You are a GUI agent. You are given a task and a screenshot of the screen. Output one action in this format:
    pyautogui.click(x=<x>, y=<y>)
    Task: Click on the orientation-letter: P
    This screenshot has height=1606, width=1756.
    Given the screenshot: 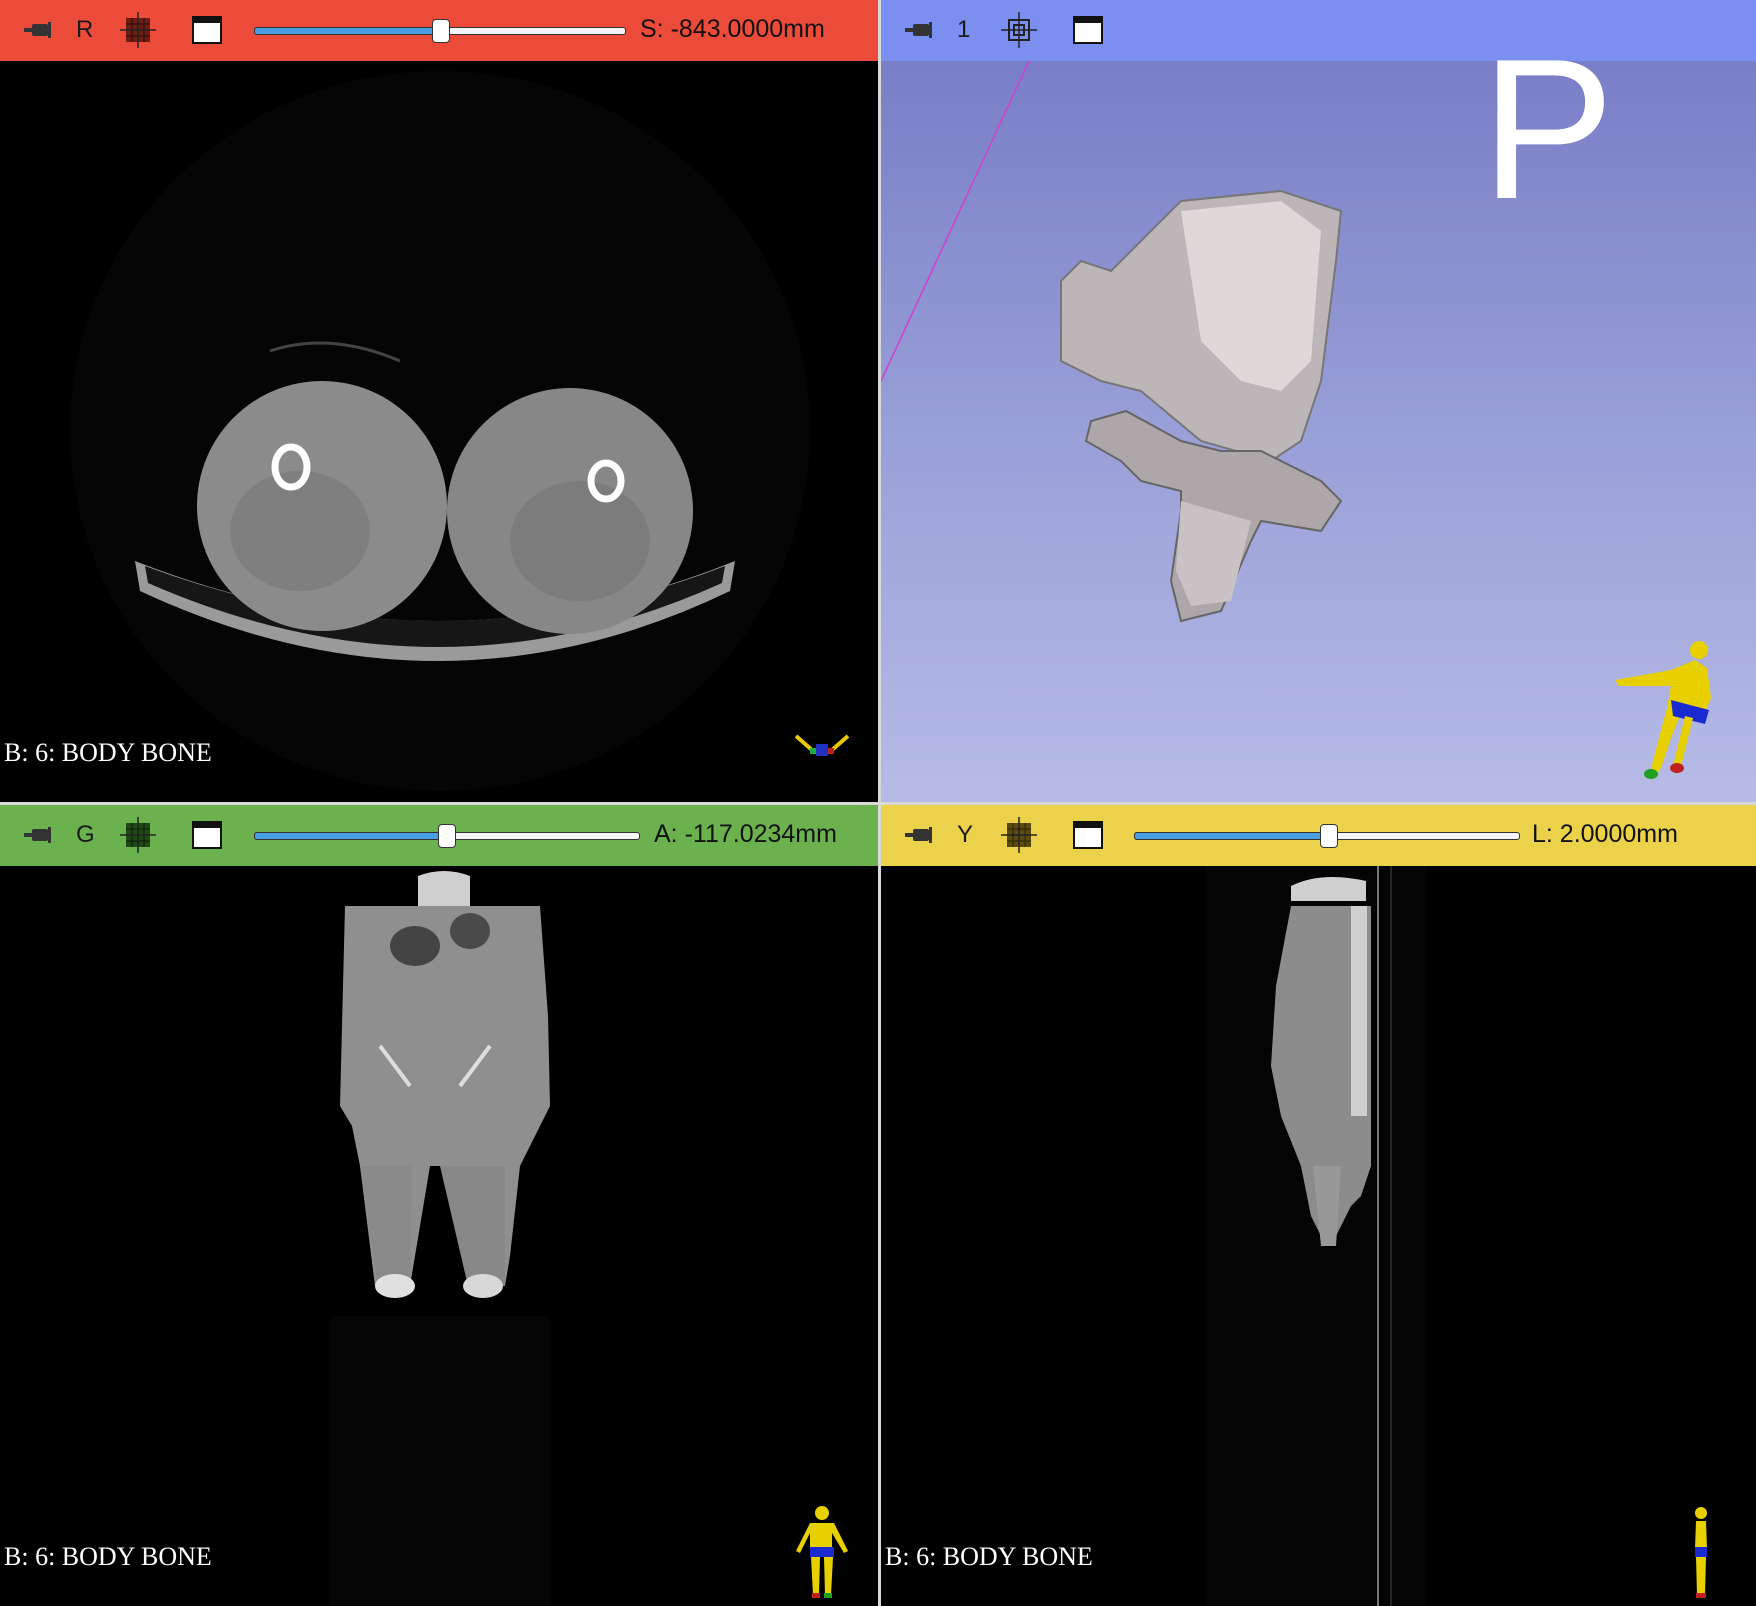 What is the action you would take?
    pyautogui.click(x=1548, y=129)
    